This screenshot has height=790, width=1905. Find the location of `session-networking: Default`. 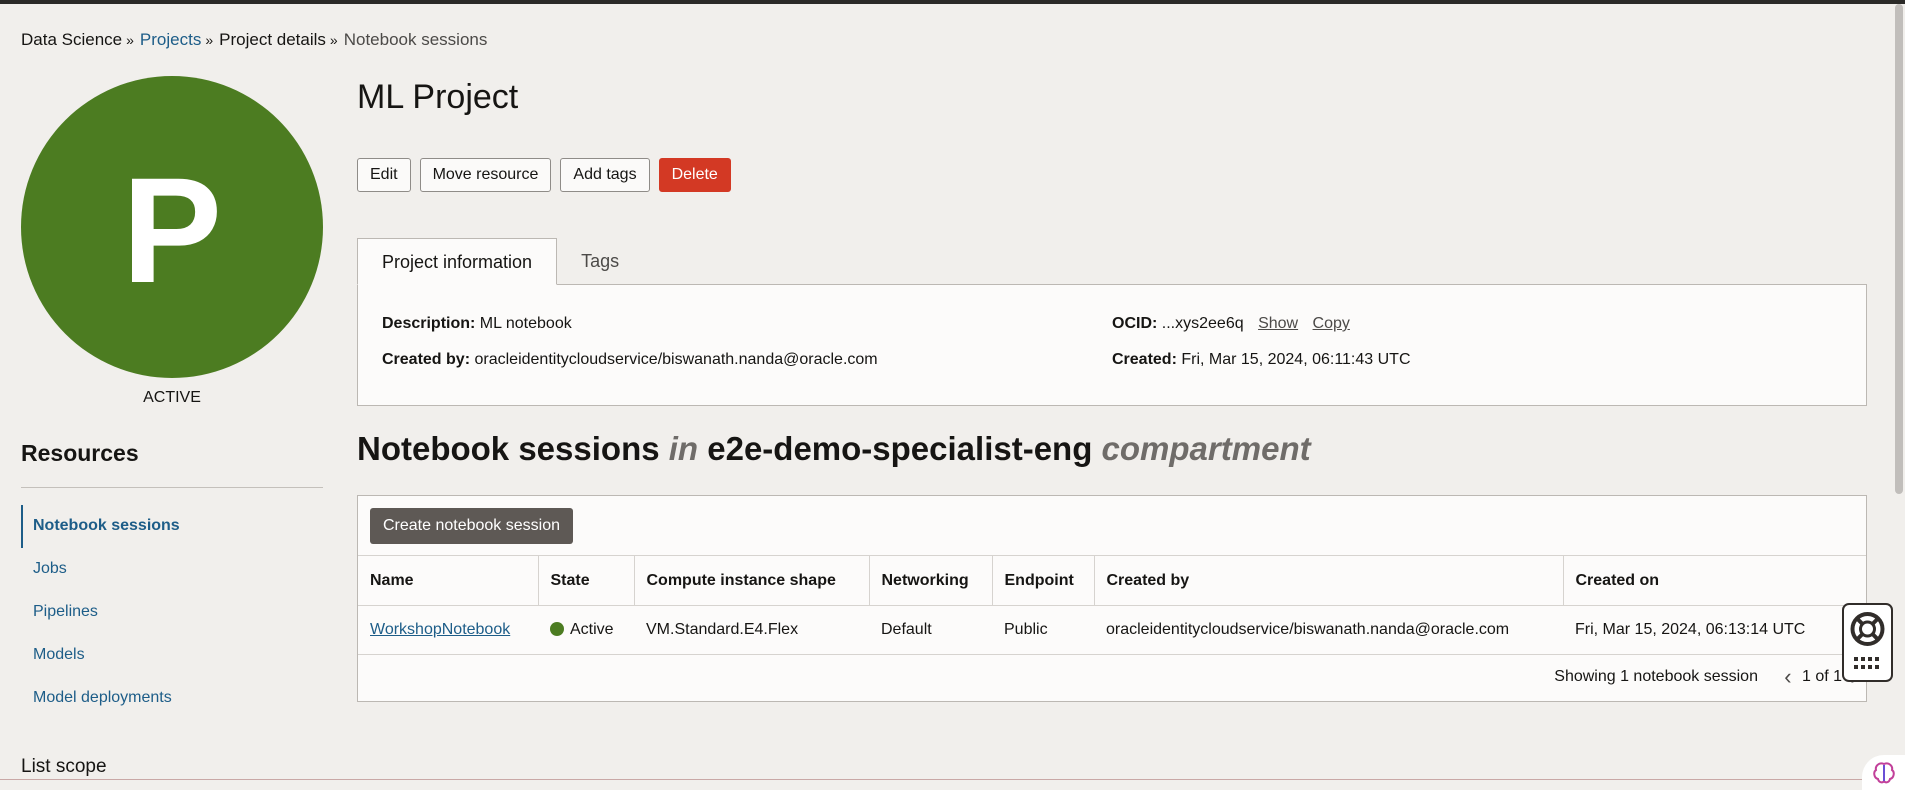

session-networking: Default is located at coordinates (930, 630).